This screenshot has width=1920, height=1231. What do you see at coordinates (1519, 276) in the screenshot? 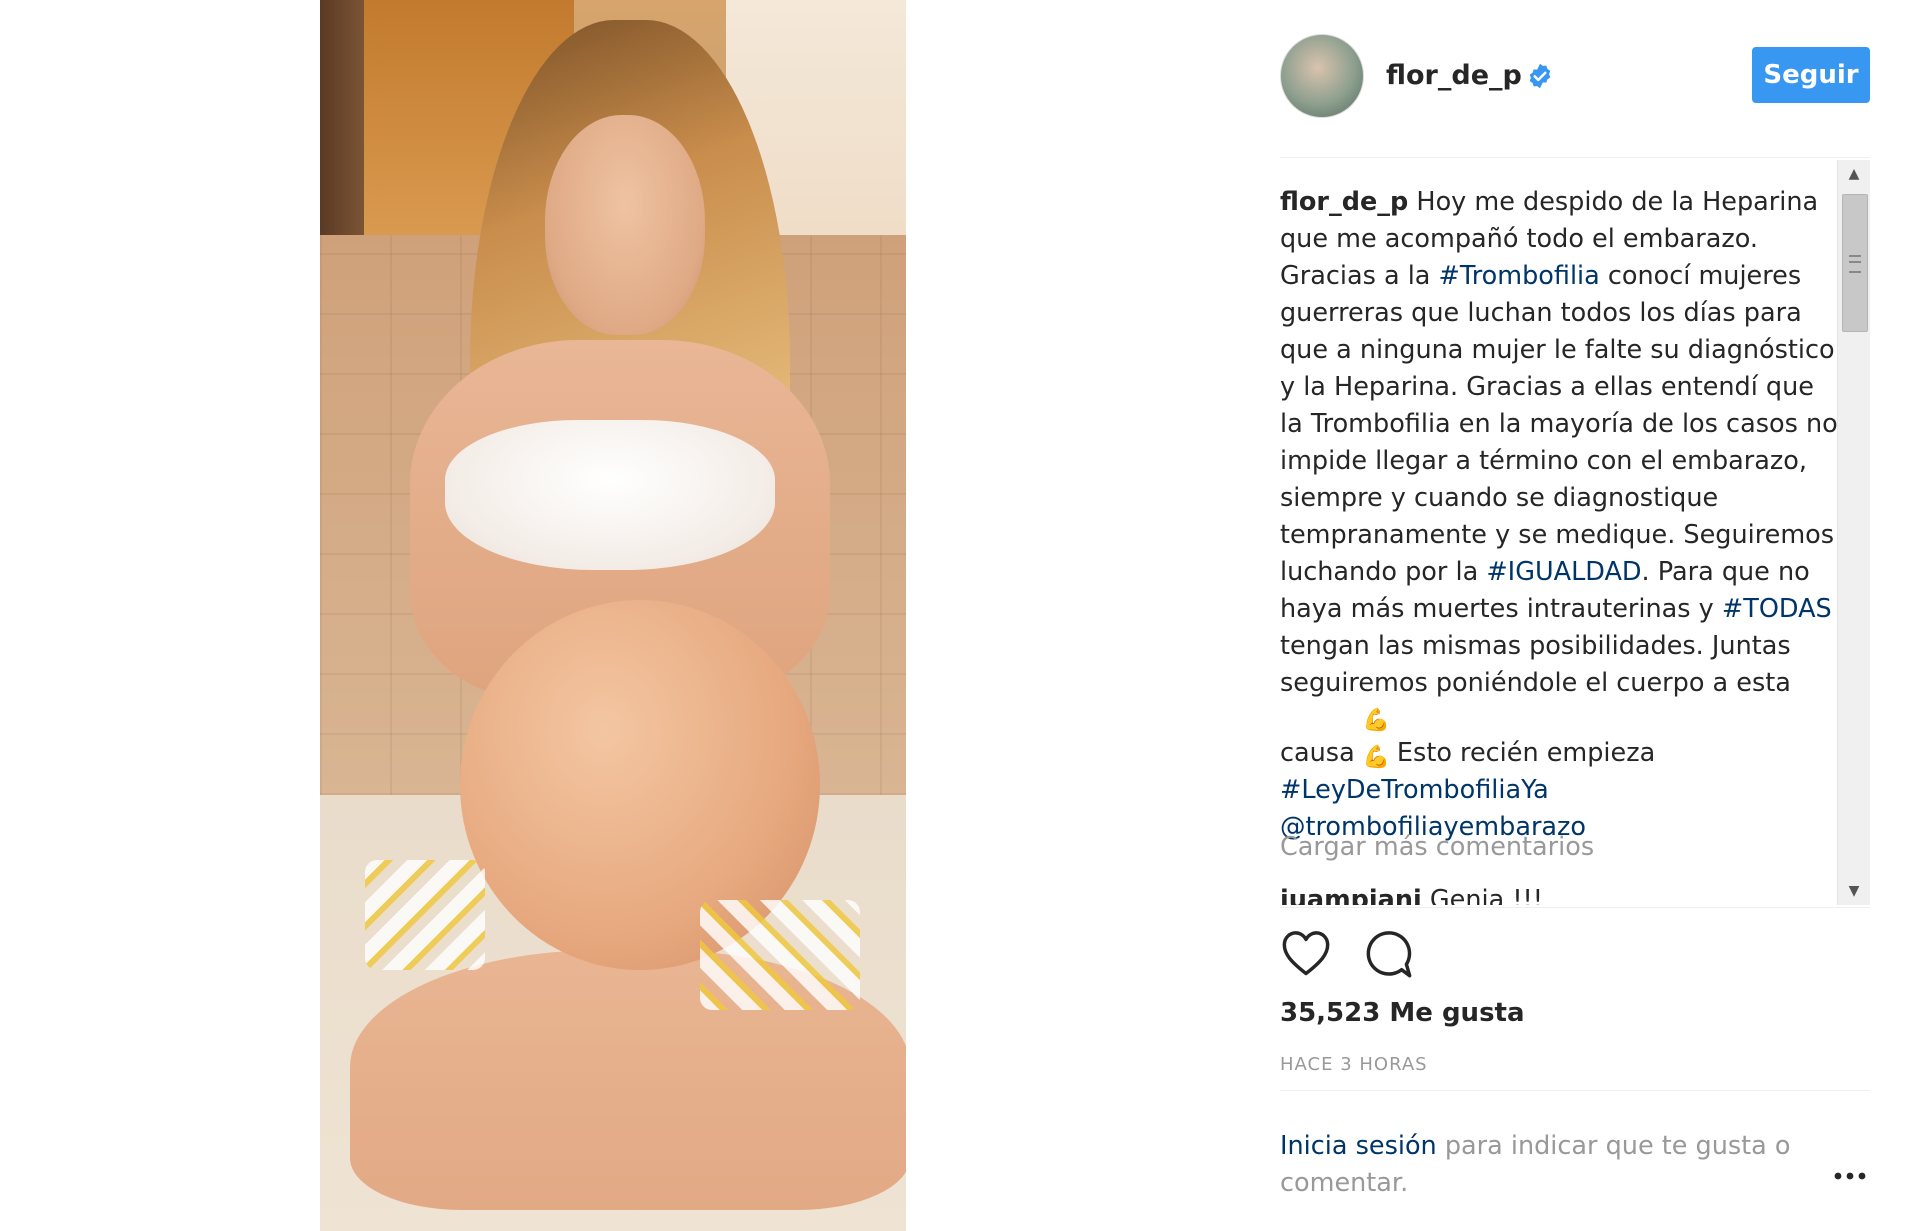
I see `hashtag-trombofilia: #Trombofilia` at bounding box center [1519, 276].